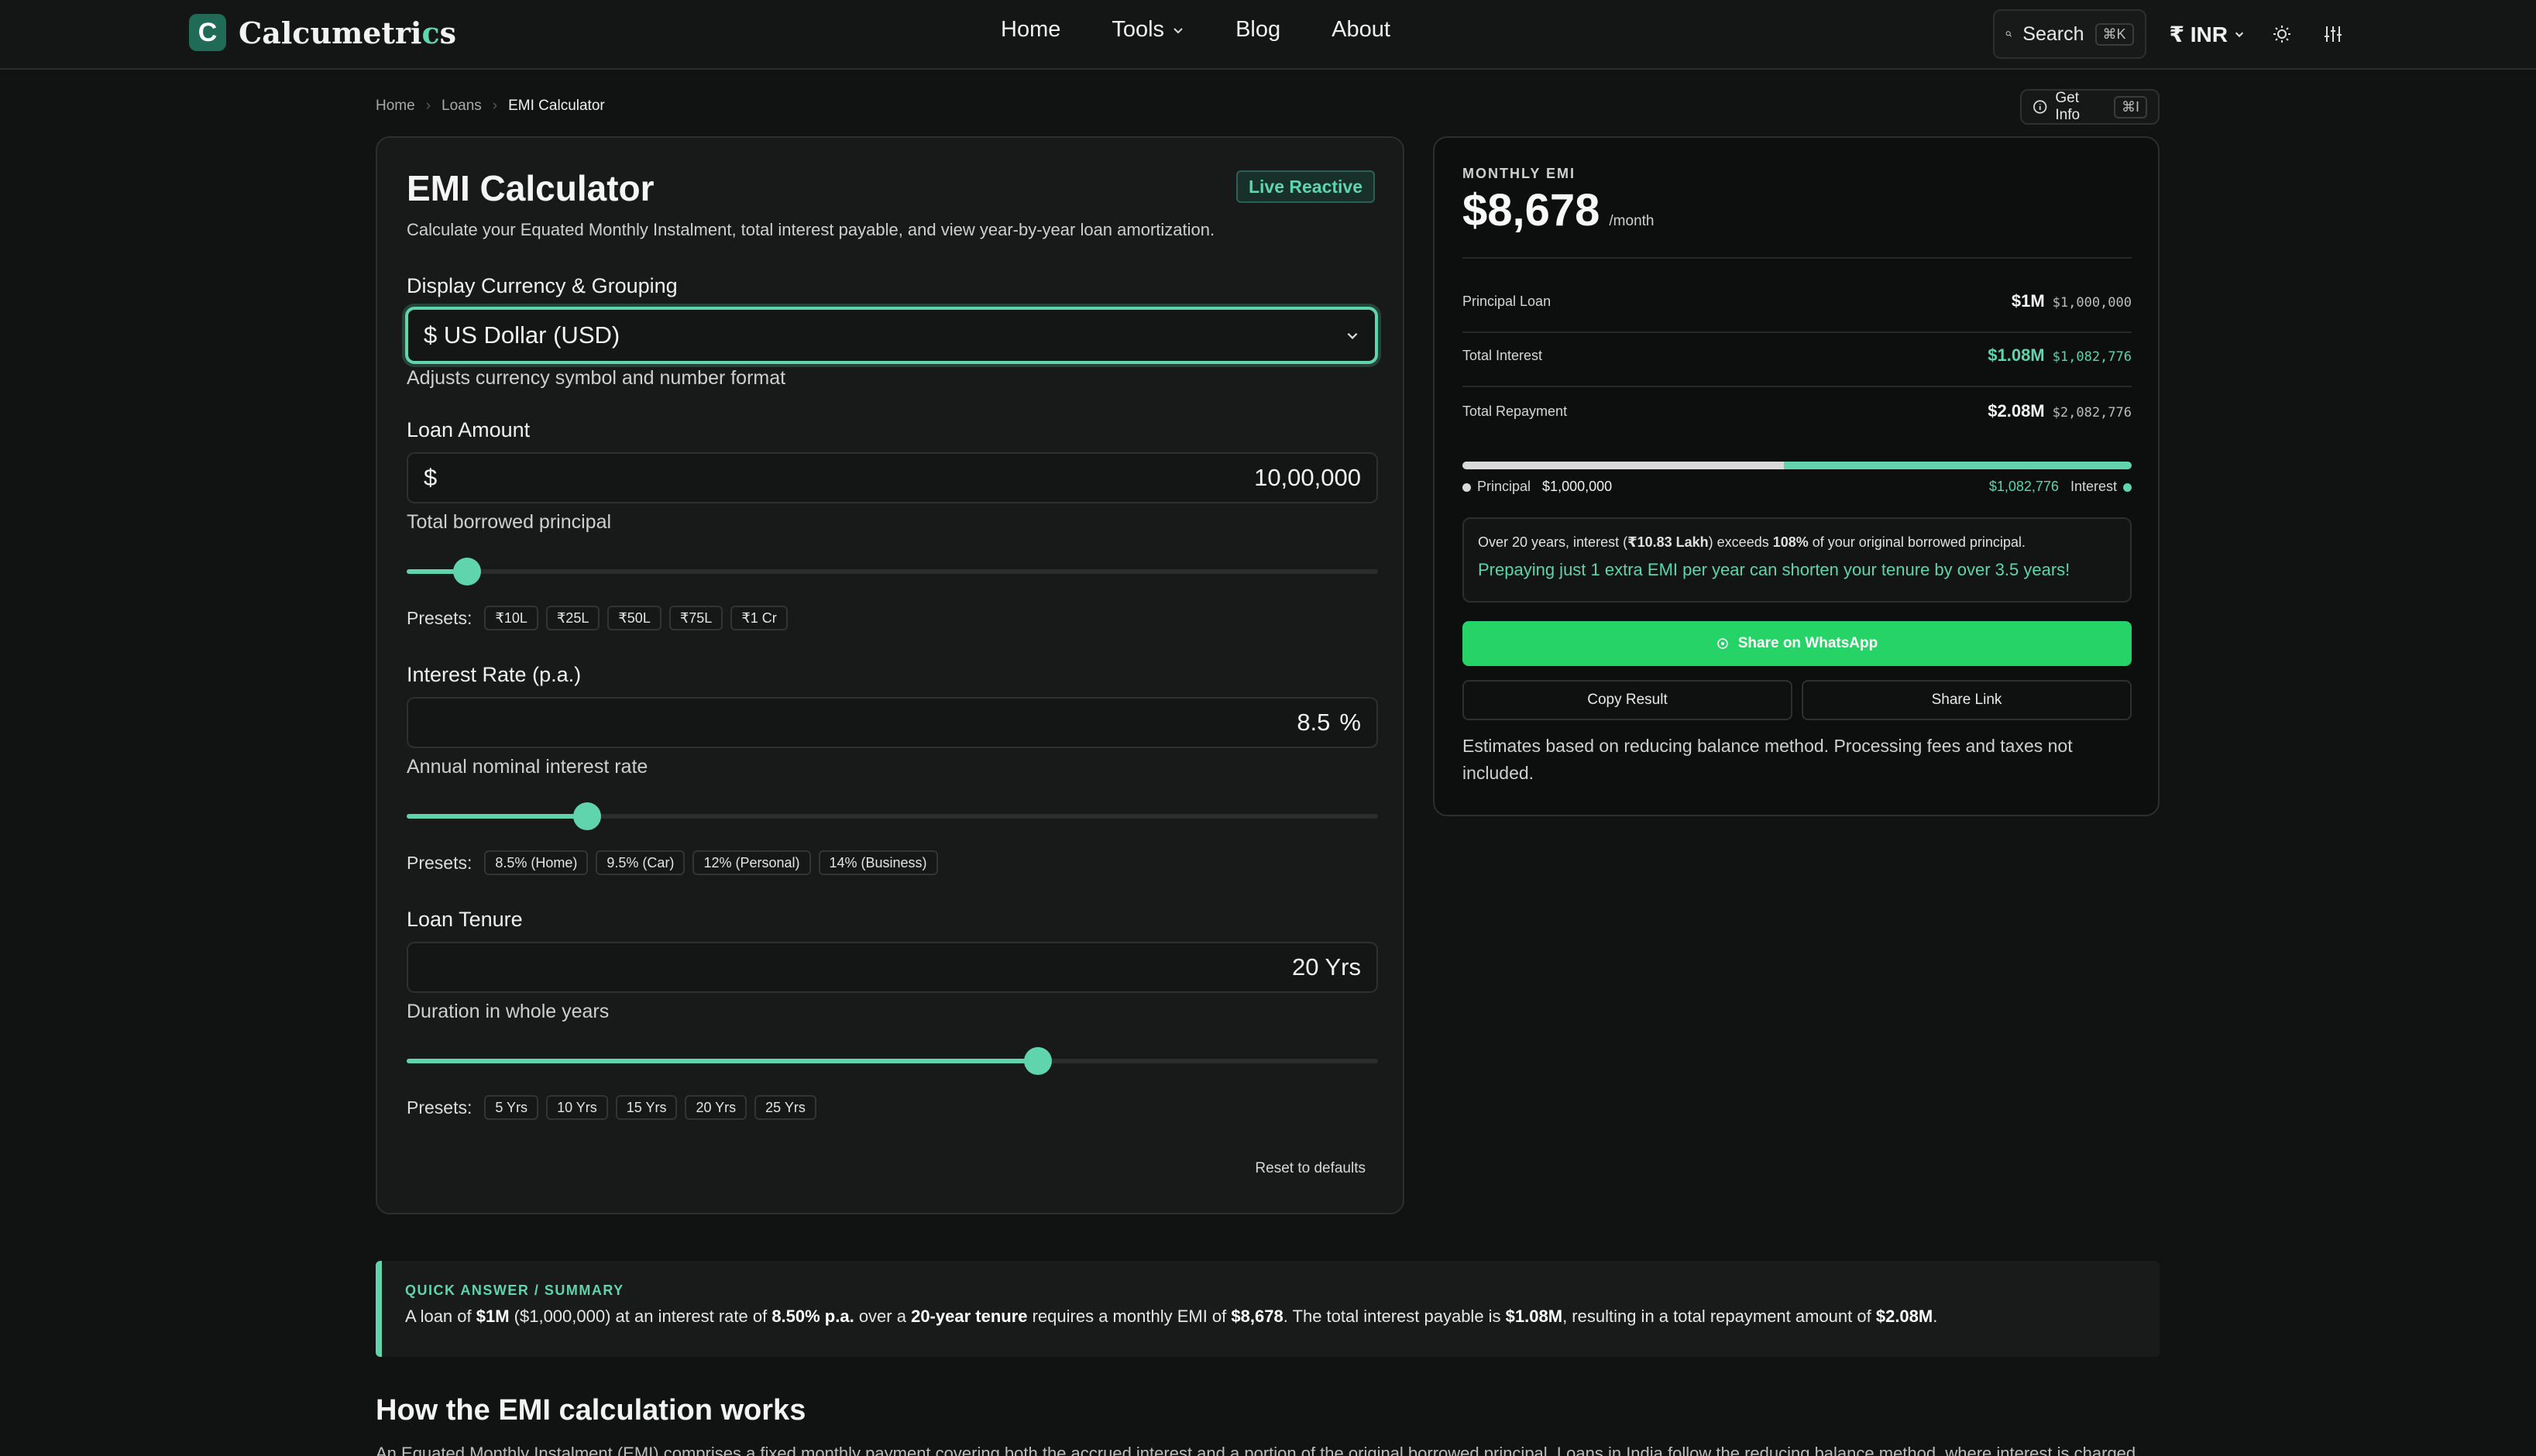  I want to click on share-whatsapp-button: Share on WhatsApp, so click(1797, 644).